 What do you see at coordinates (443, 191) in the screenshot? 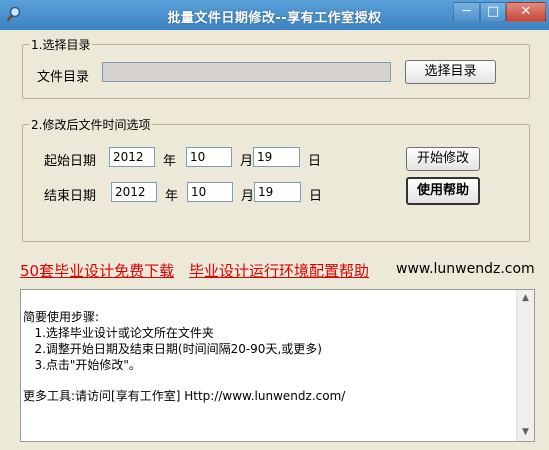
I see `help-button: 使用帮助` at bounding box center [443, 191].